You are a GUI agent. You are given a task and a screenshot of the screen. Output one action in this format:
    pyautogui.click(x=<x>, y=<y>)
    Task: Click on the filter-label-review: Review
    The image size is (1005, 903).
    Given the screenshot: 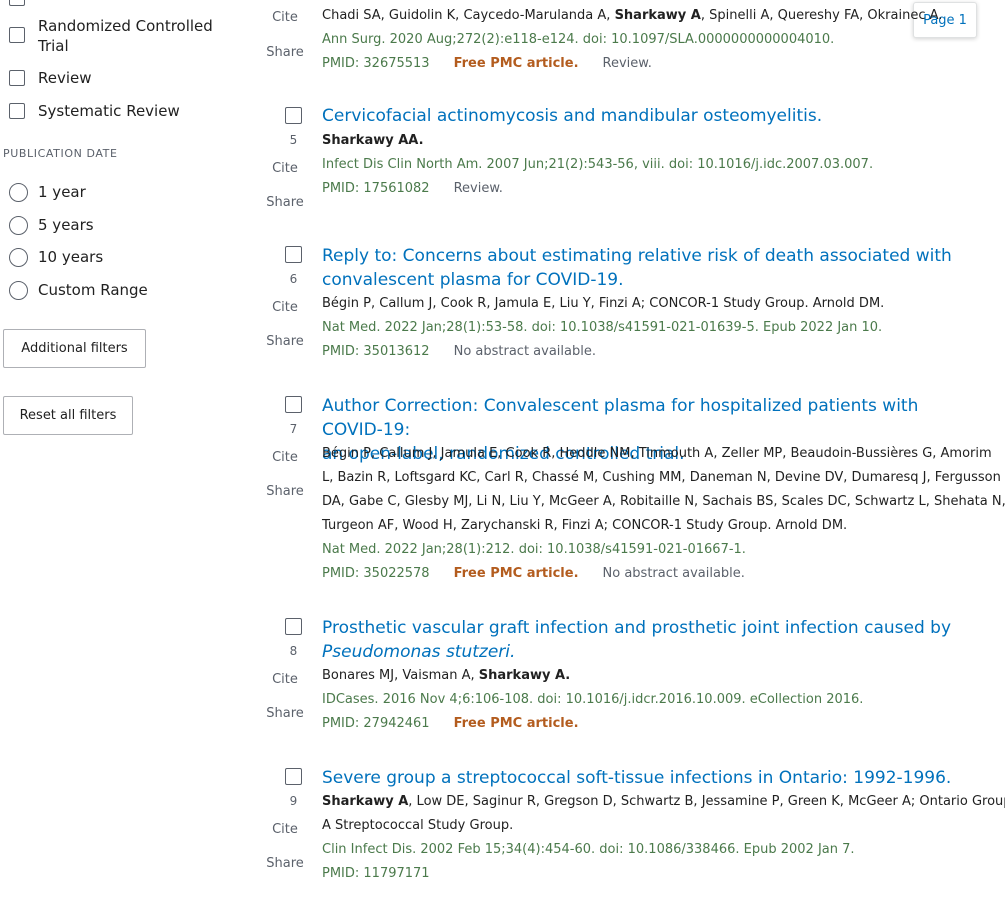 What is the action you would take?
    pyautogui.click(x=65, y=78)
    